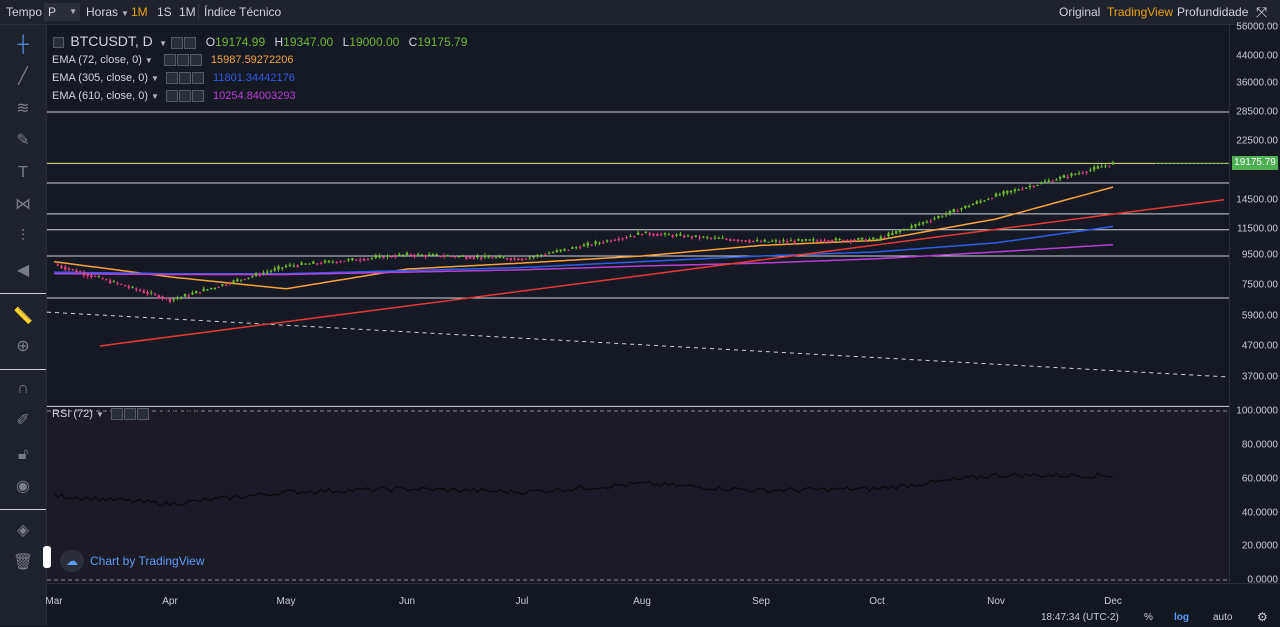  What do you see at coordinates (72, 414) in the screenshot?
I see `rsi-label: RSI (72)` at bounding box center [72, 414].